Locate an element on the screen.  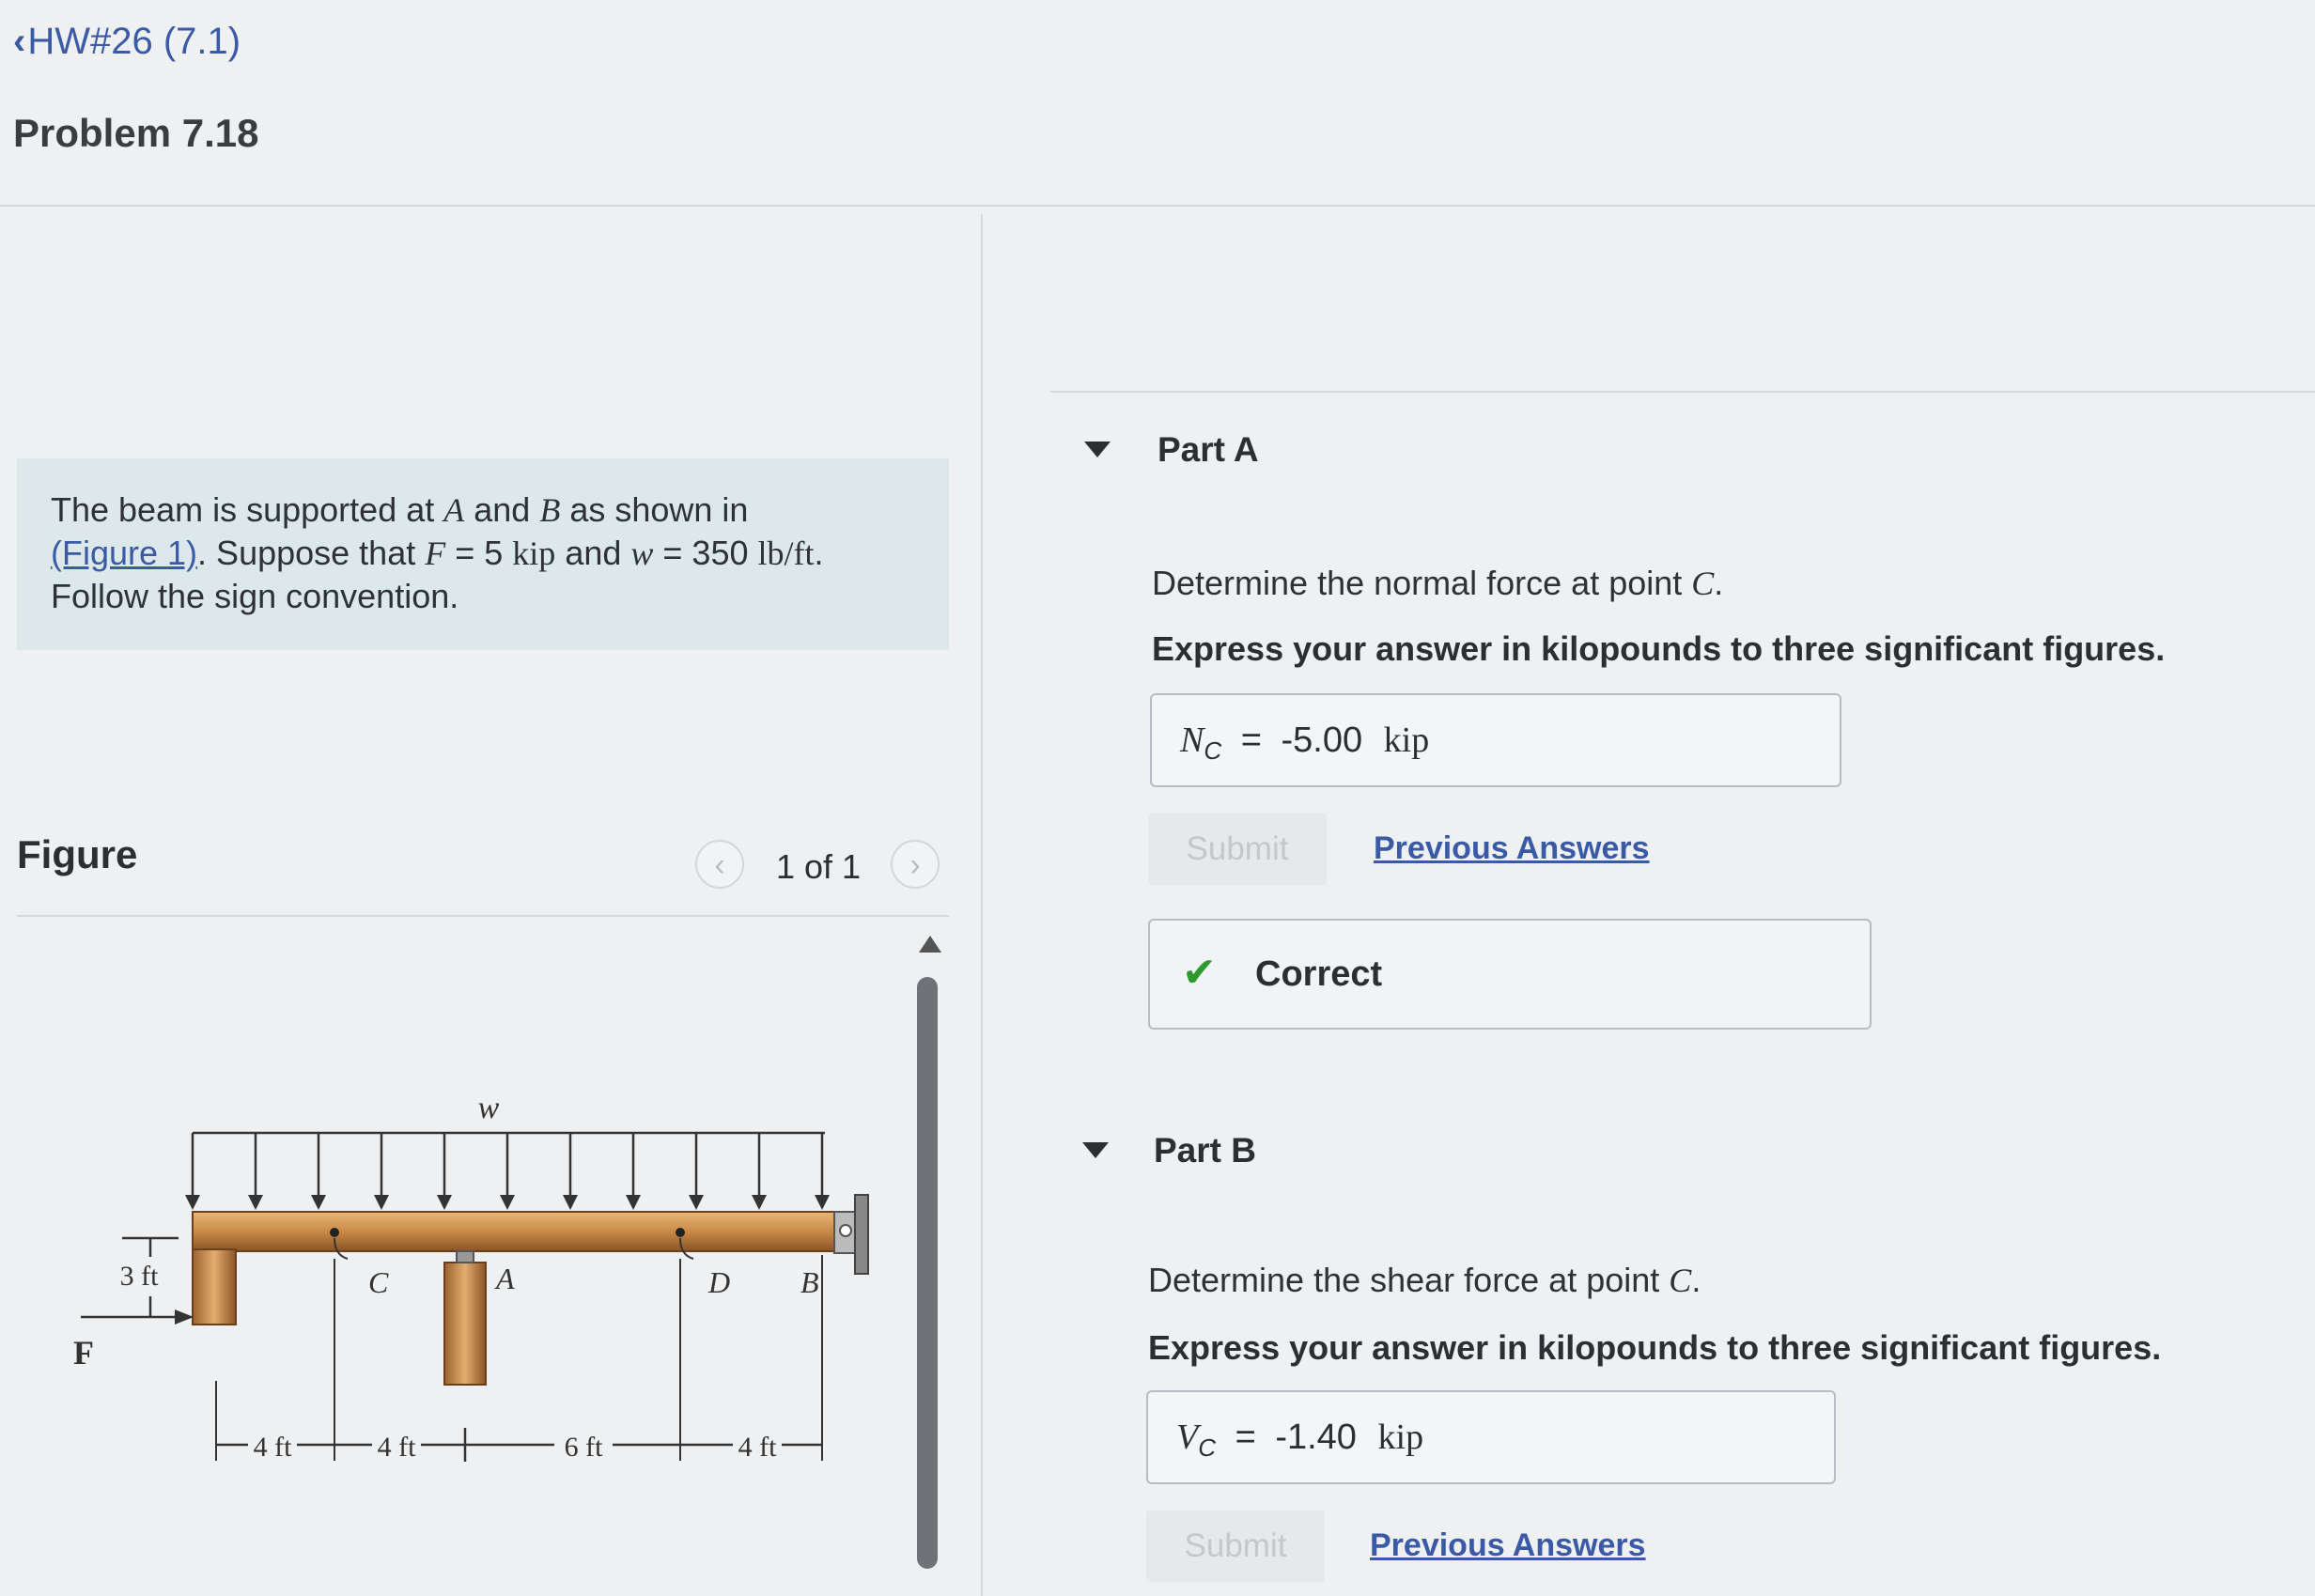
scrollbar-thumb is located at coordinates (927, 1273).